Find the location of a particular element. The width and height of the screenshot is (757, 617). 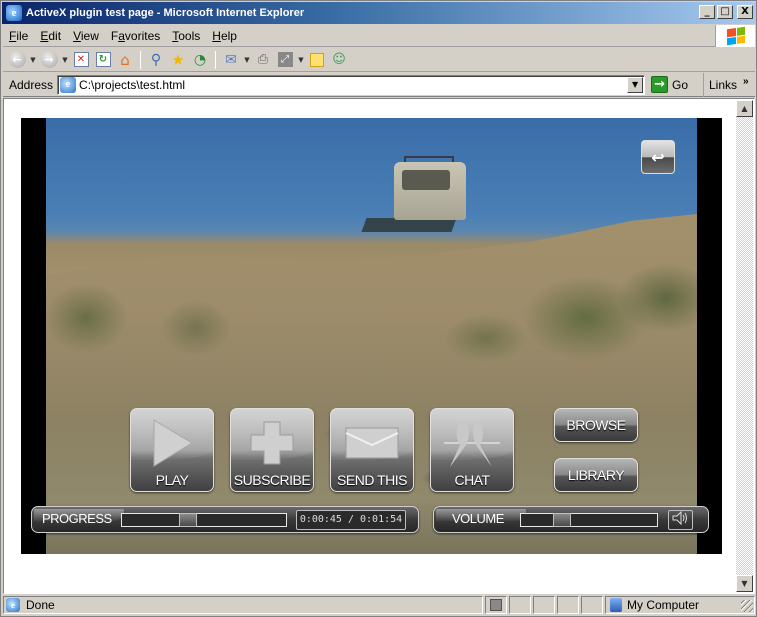

address-input is located at coordinates (349, 84).